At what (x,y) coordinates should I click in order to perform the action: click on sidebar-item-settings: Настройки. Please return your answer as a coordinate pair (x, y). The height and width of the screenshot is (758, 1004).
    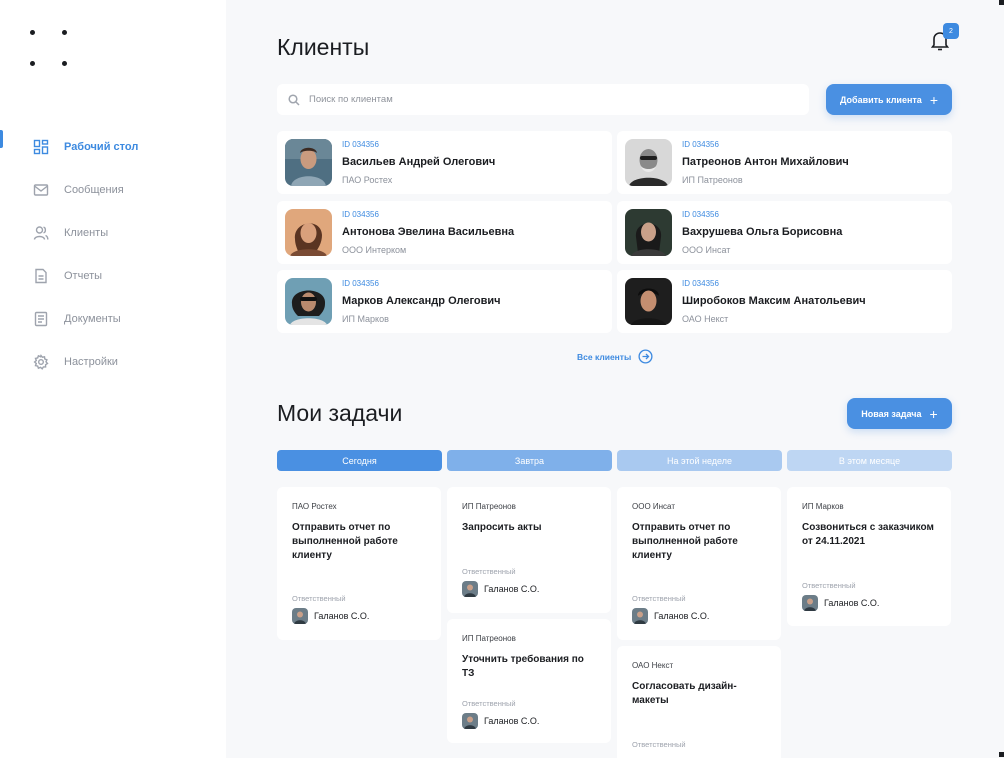
    Looking at the image, I should click on (113, 361).